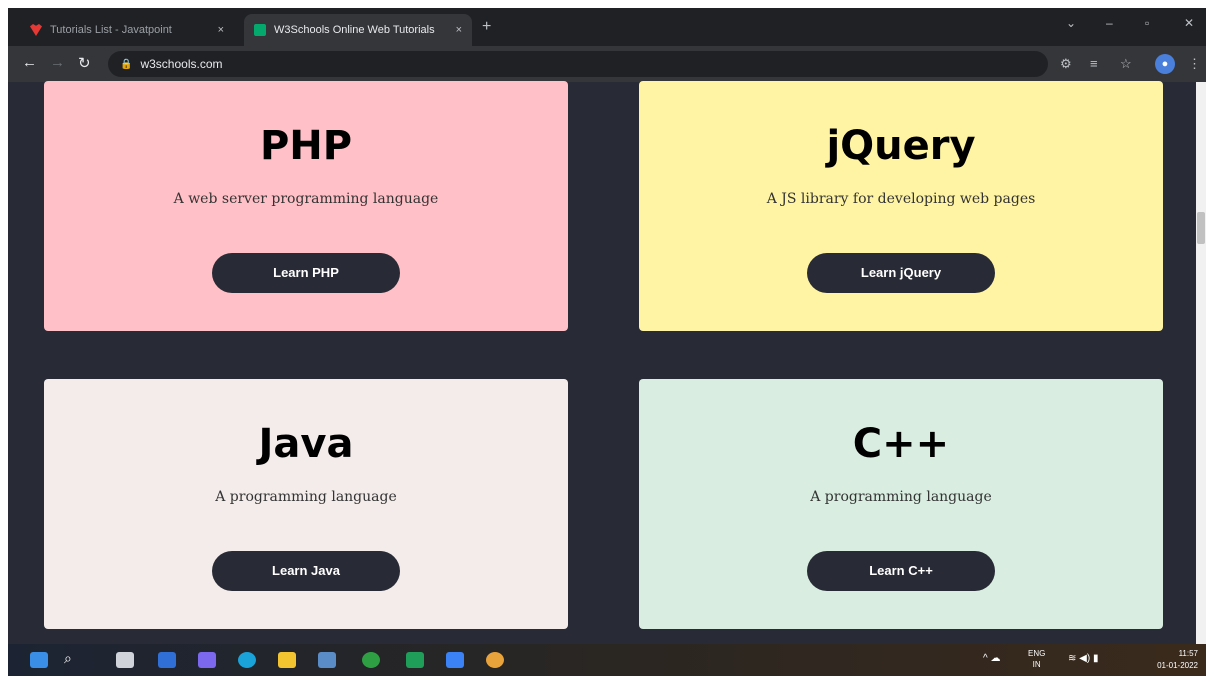  What do you see at coordinates (1194, 64) in the screenshot?
I see `menu-kebab-icon: ⋮` at bounding box center [1194, 64].